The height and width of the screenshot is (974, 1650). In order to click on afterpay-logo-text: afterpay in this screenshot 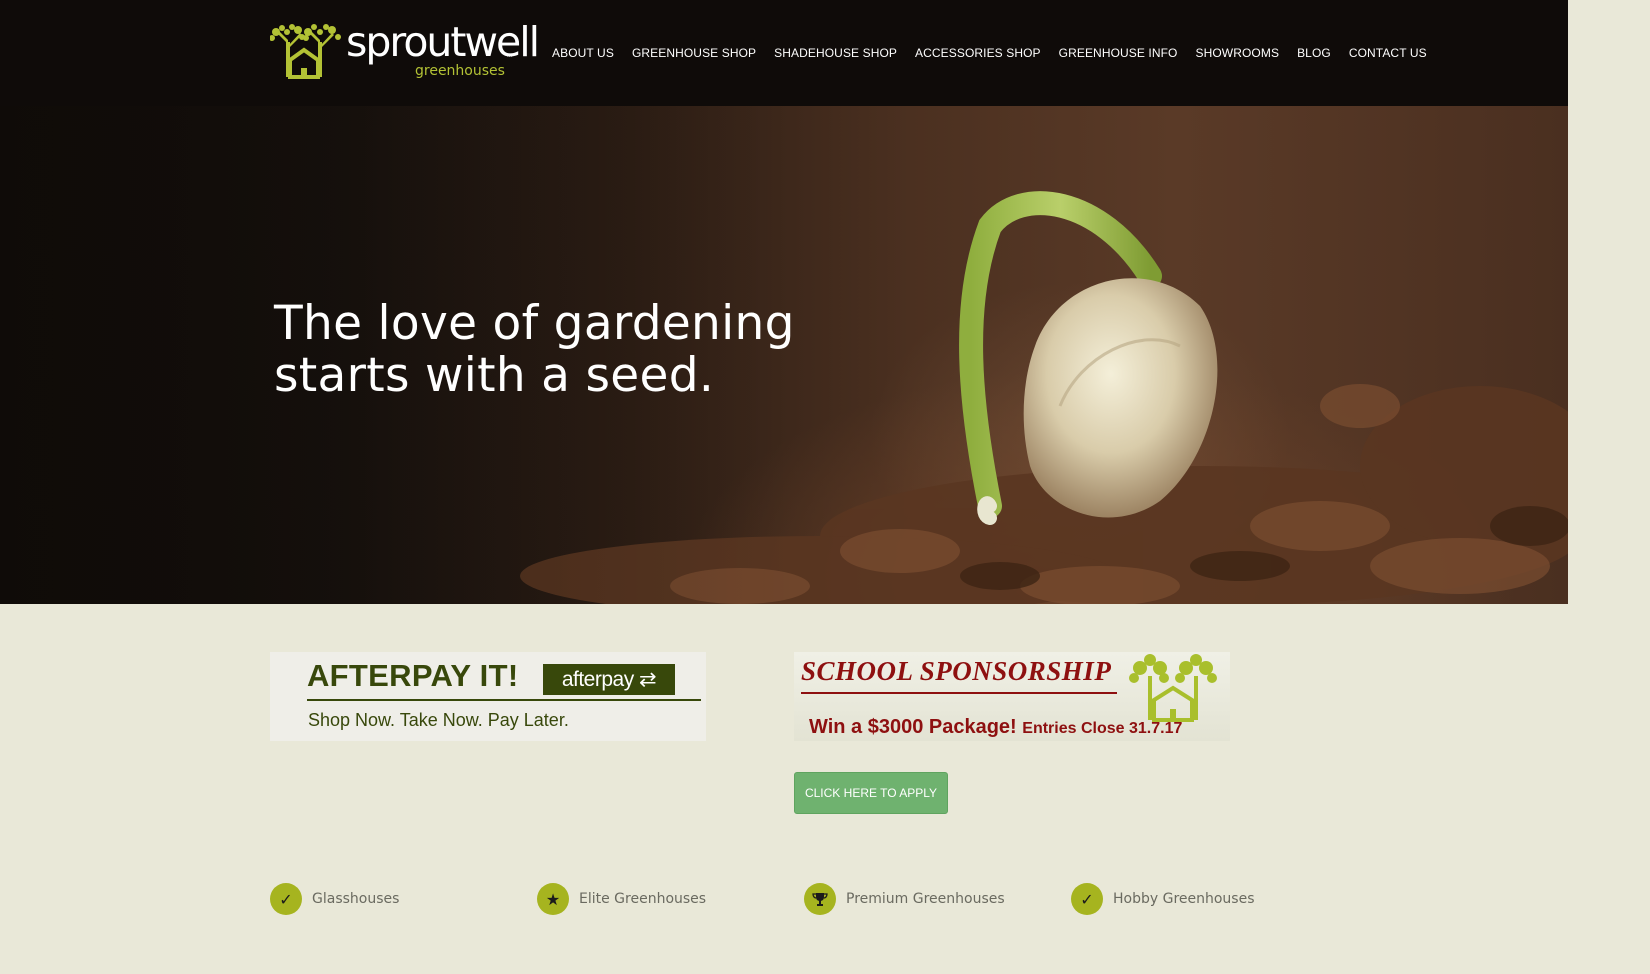, I will do `click(597, 679)`.